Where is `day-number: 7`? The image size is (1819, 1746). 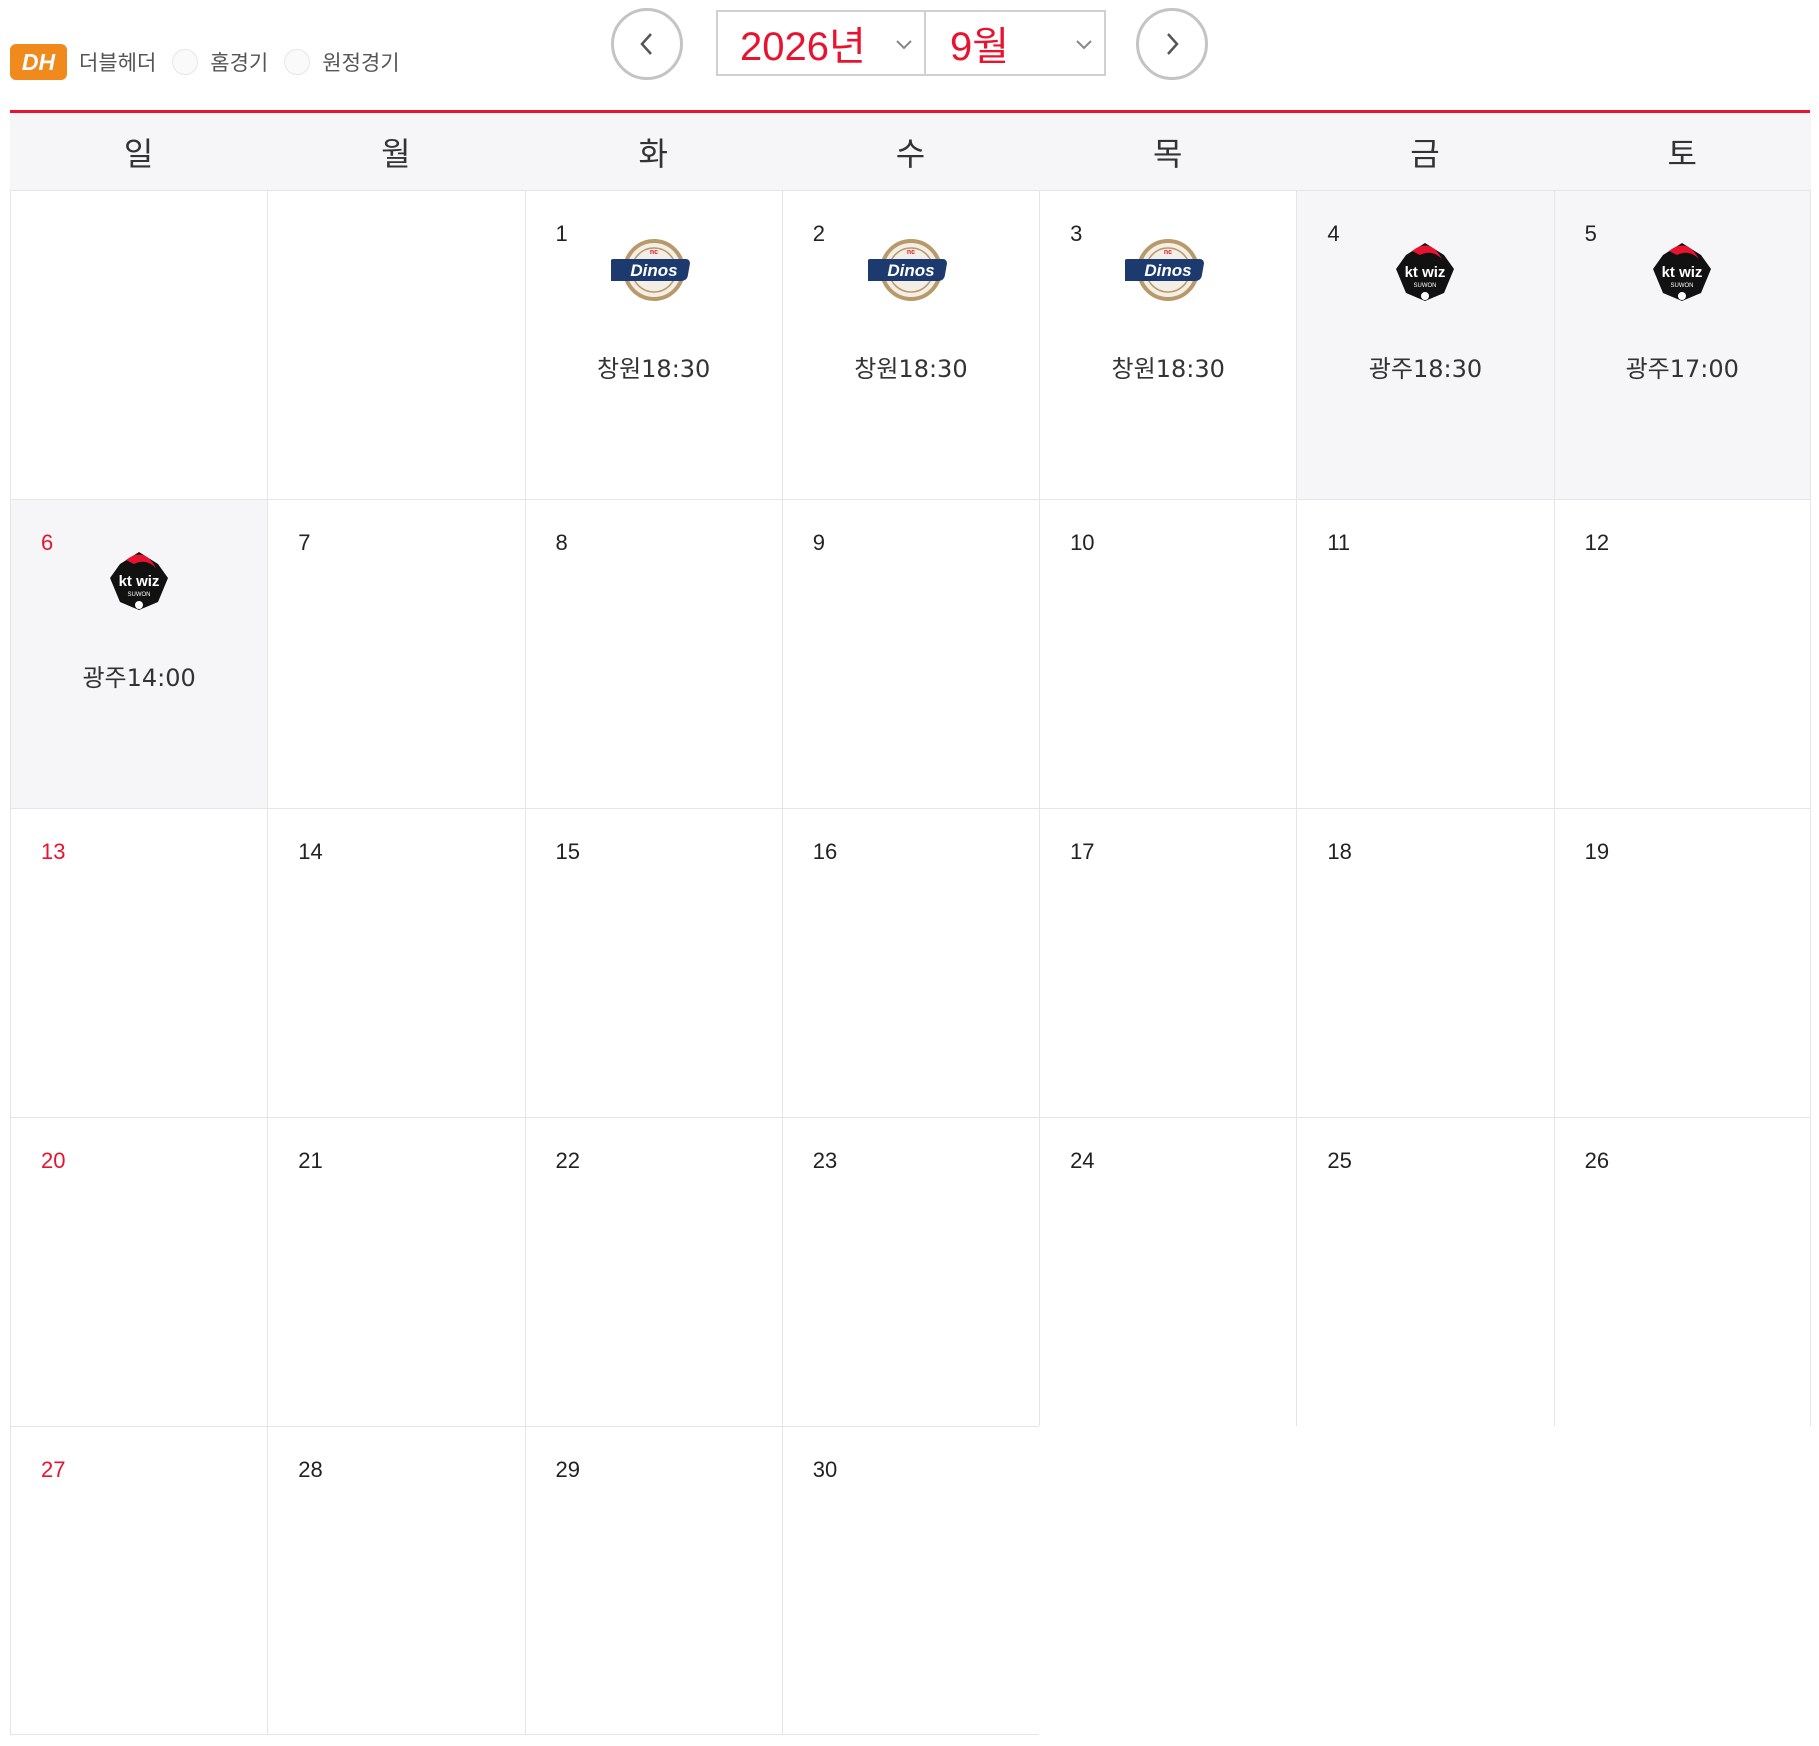 day-number: 7 is located at coordinates (304, 542).